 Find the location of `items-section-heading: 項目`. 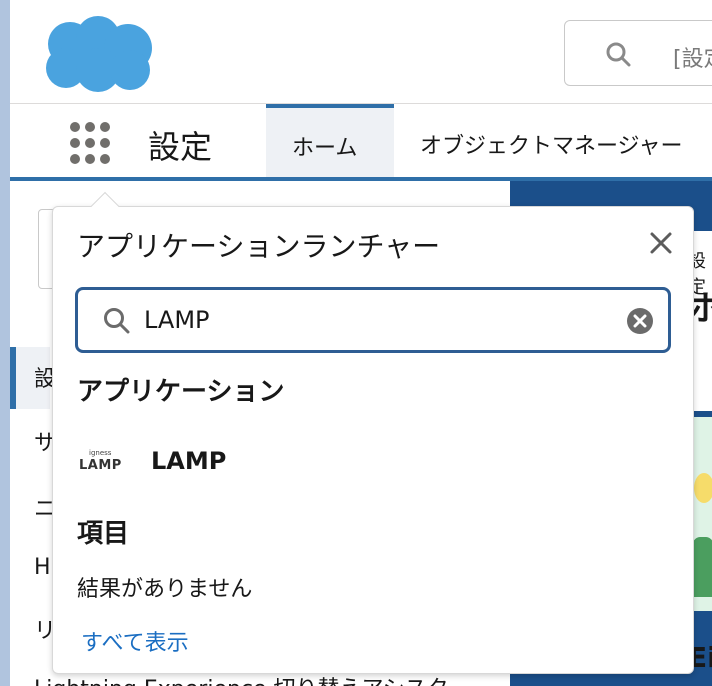

items-section-heading: 項目 is located at coordinates (103, 534).